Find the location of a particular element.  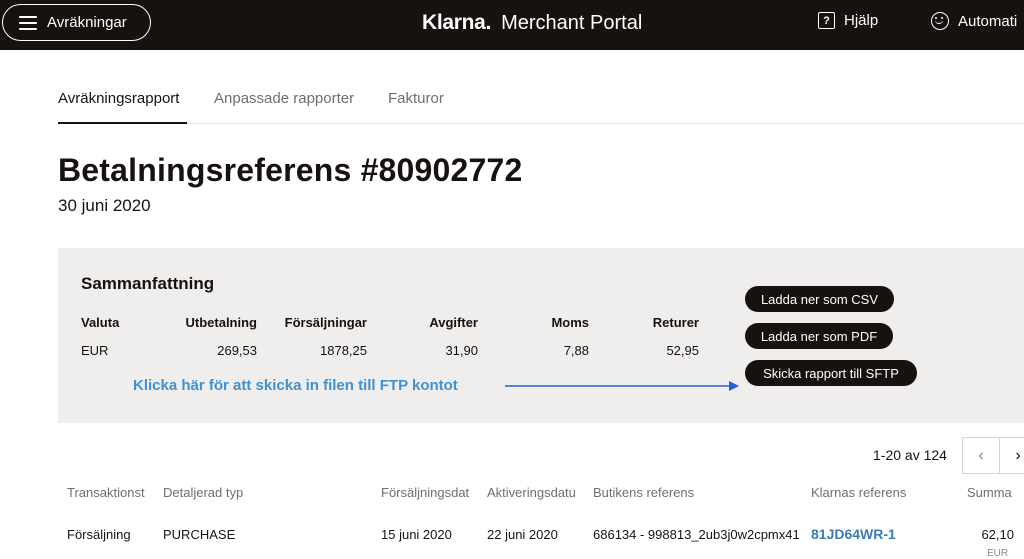

chevron-left-icon: ‹ is located at coordinates (981, 455).